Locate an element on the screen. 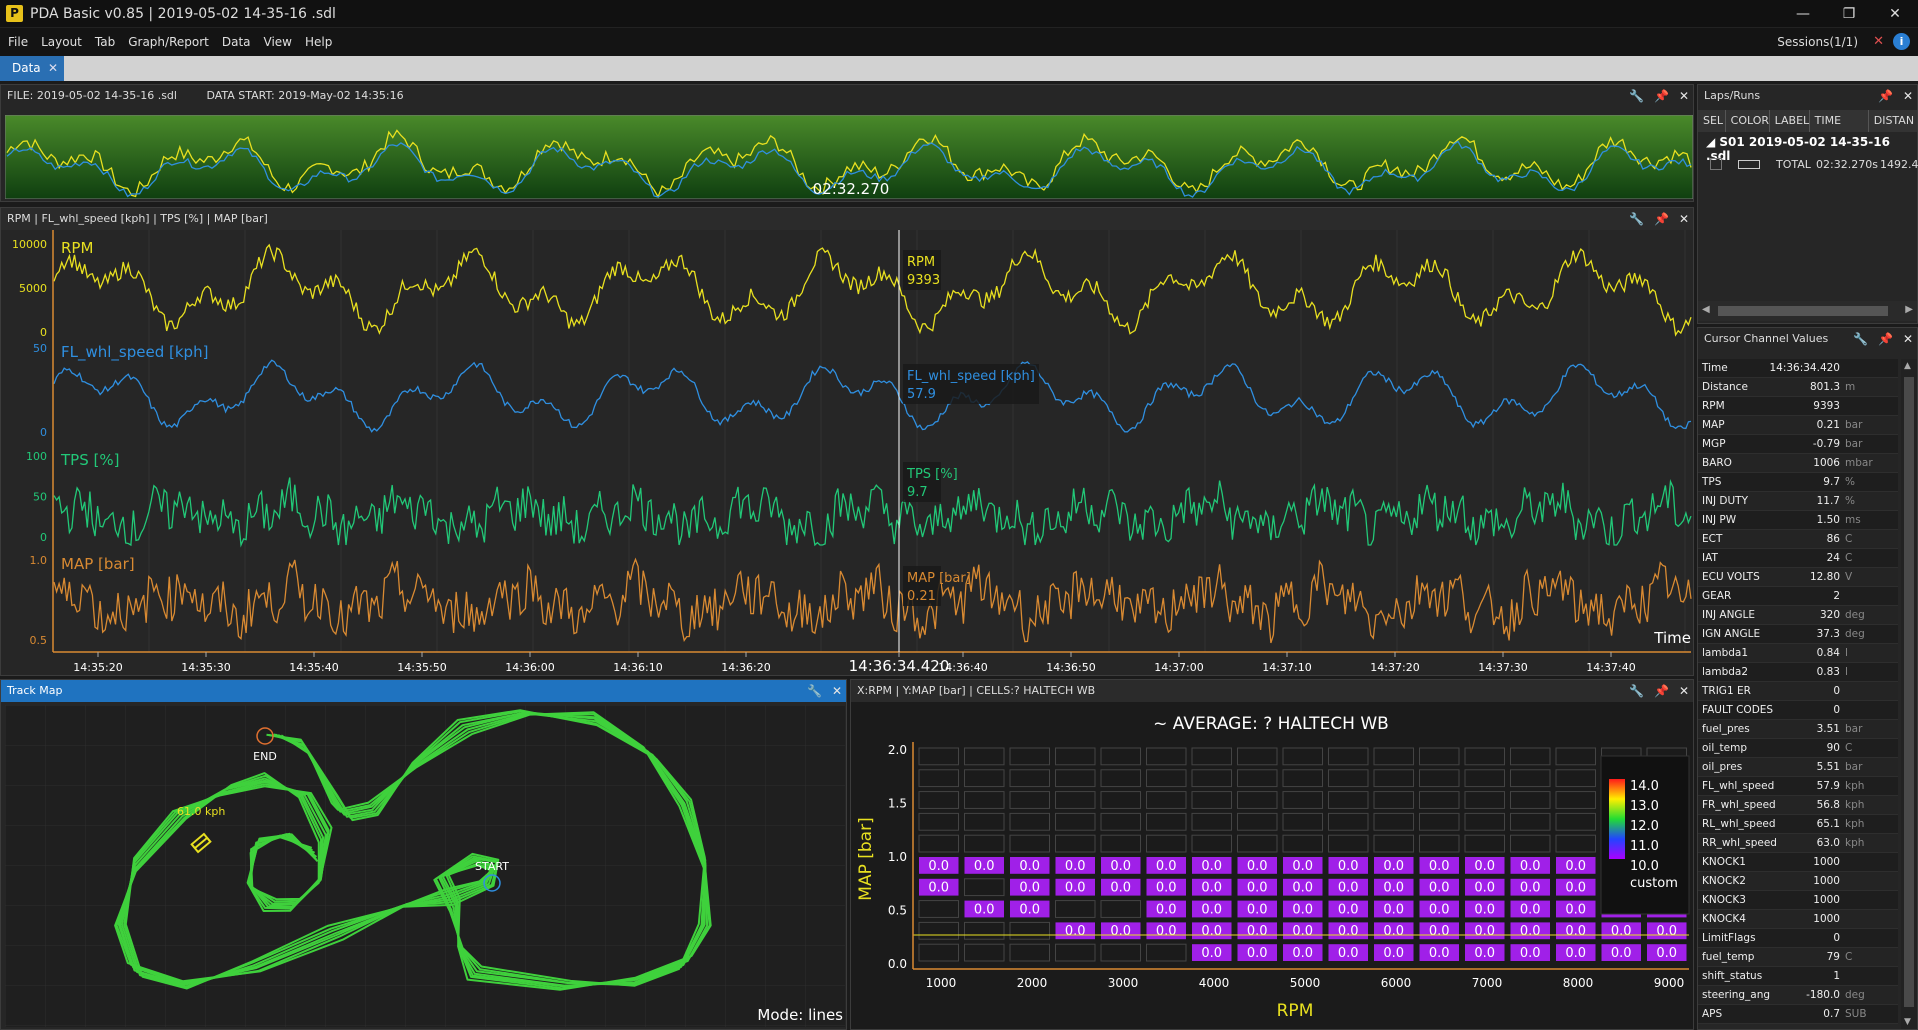 Image resolution: width=1918 pixels, height=1030 pixels. scroll-down-icon: ▼ is located at coordinates (1907, 1022).